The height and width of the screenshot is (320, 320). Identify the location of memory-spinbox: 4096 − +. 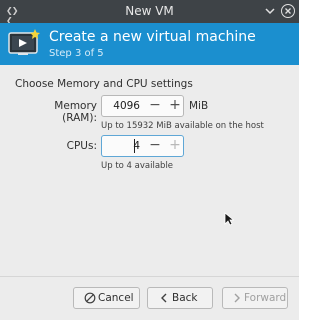
(142, 106).